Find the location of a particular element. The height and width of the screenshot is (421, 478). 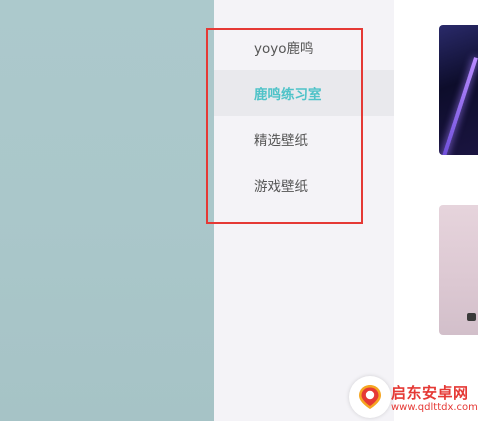

site-watermark: 启东安卓网 www.qdlttdx.com is located at coordinates (408, 396).